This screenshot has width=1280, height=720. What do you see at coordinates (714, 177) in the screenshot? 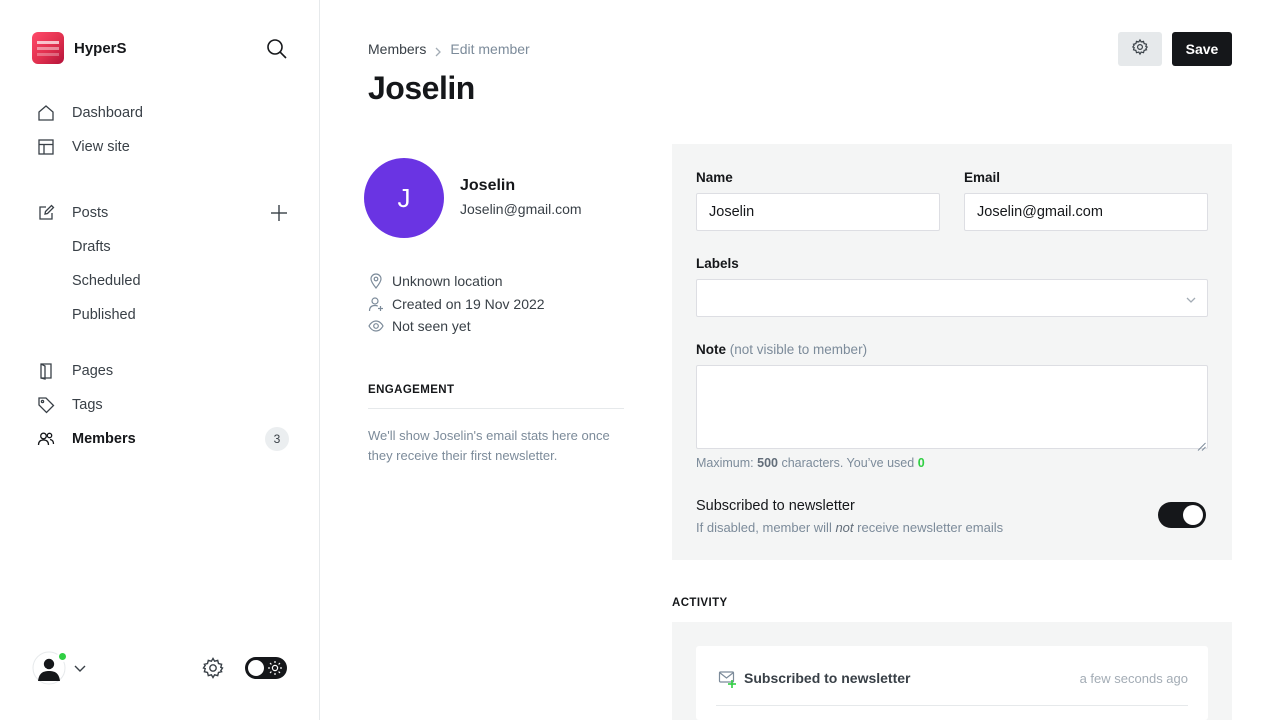
I see `name-label: Name` at bounding box center [714, 177].